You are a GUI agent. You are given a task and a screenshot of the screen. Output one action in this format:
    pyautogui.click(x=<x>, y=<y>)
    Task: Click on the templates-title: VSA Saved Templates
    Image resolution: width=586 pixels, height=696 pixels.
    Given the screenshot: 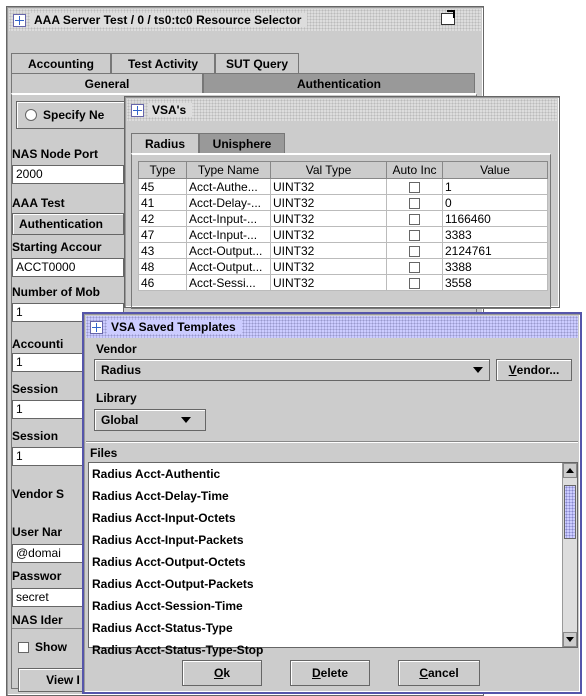 What is the action you would take?
    pyautogui.click(x=174, y=327)
    